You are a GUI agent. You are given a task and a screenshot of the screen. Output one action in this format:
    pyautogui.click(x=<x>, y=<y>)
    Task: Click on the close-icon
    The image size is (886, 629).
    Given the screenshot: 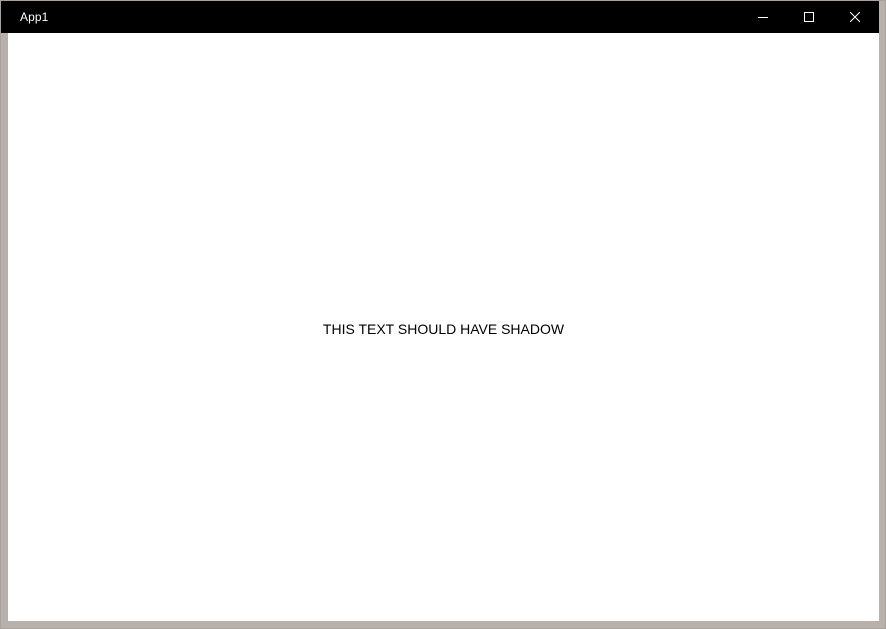 What is the action you would take?
    pyautogui.click(x=855, y=17)
    